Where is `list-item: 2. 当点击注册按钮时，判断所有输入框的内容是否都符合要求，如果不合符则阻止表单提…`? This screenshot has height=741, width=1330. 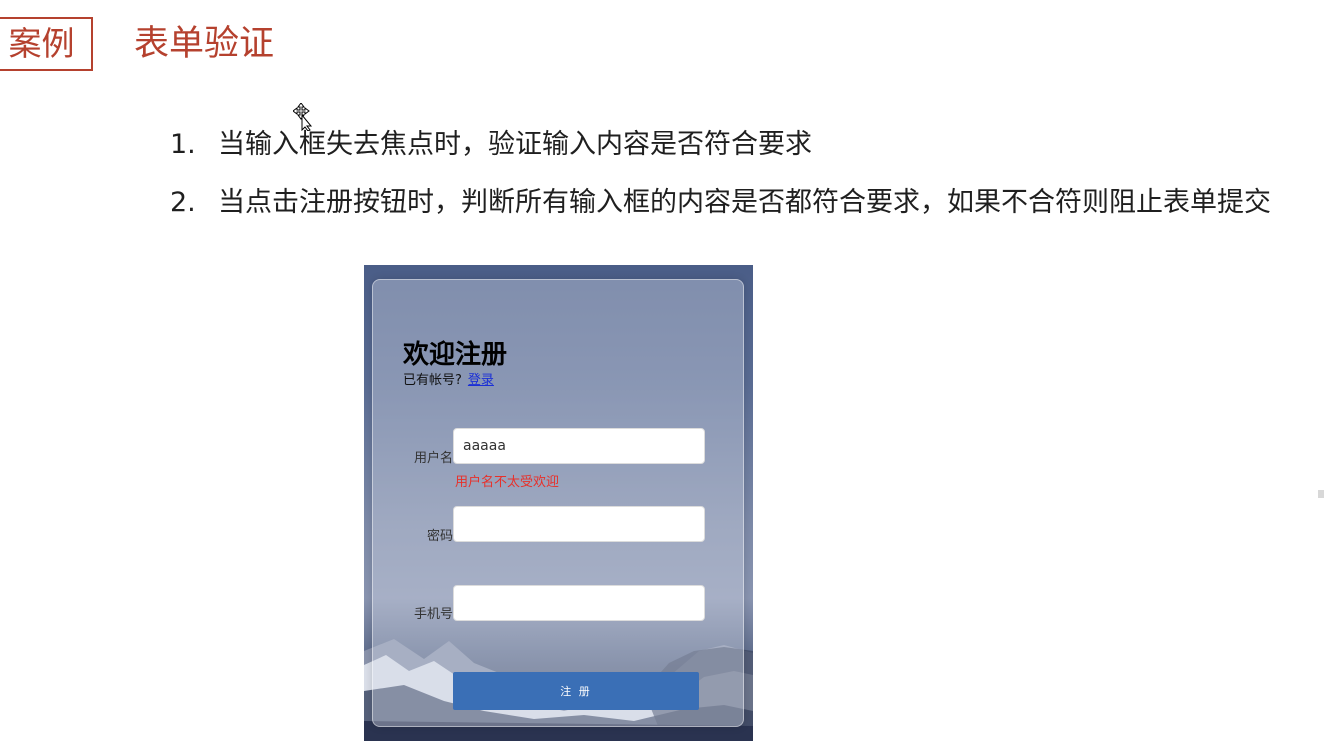 list-item: 2. 当点击注册按钮时，判断所有输入框的内容是否都符合要求，如果不合符则阻止表单提… is located at coordinates (720, 209).